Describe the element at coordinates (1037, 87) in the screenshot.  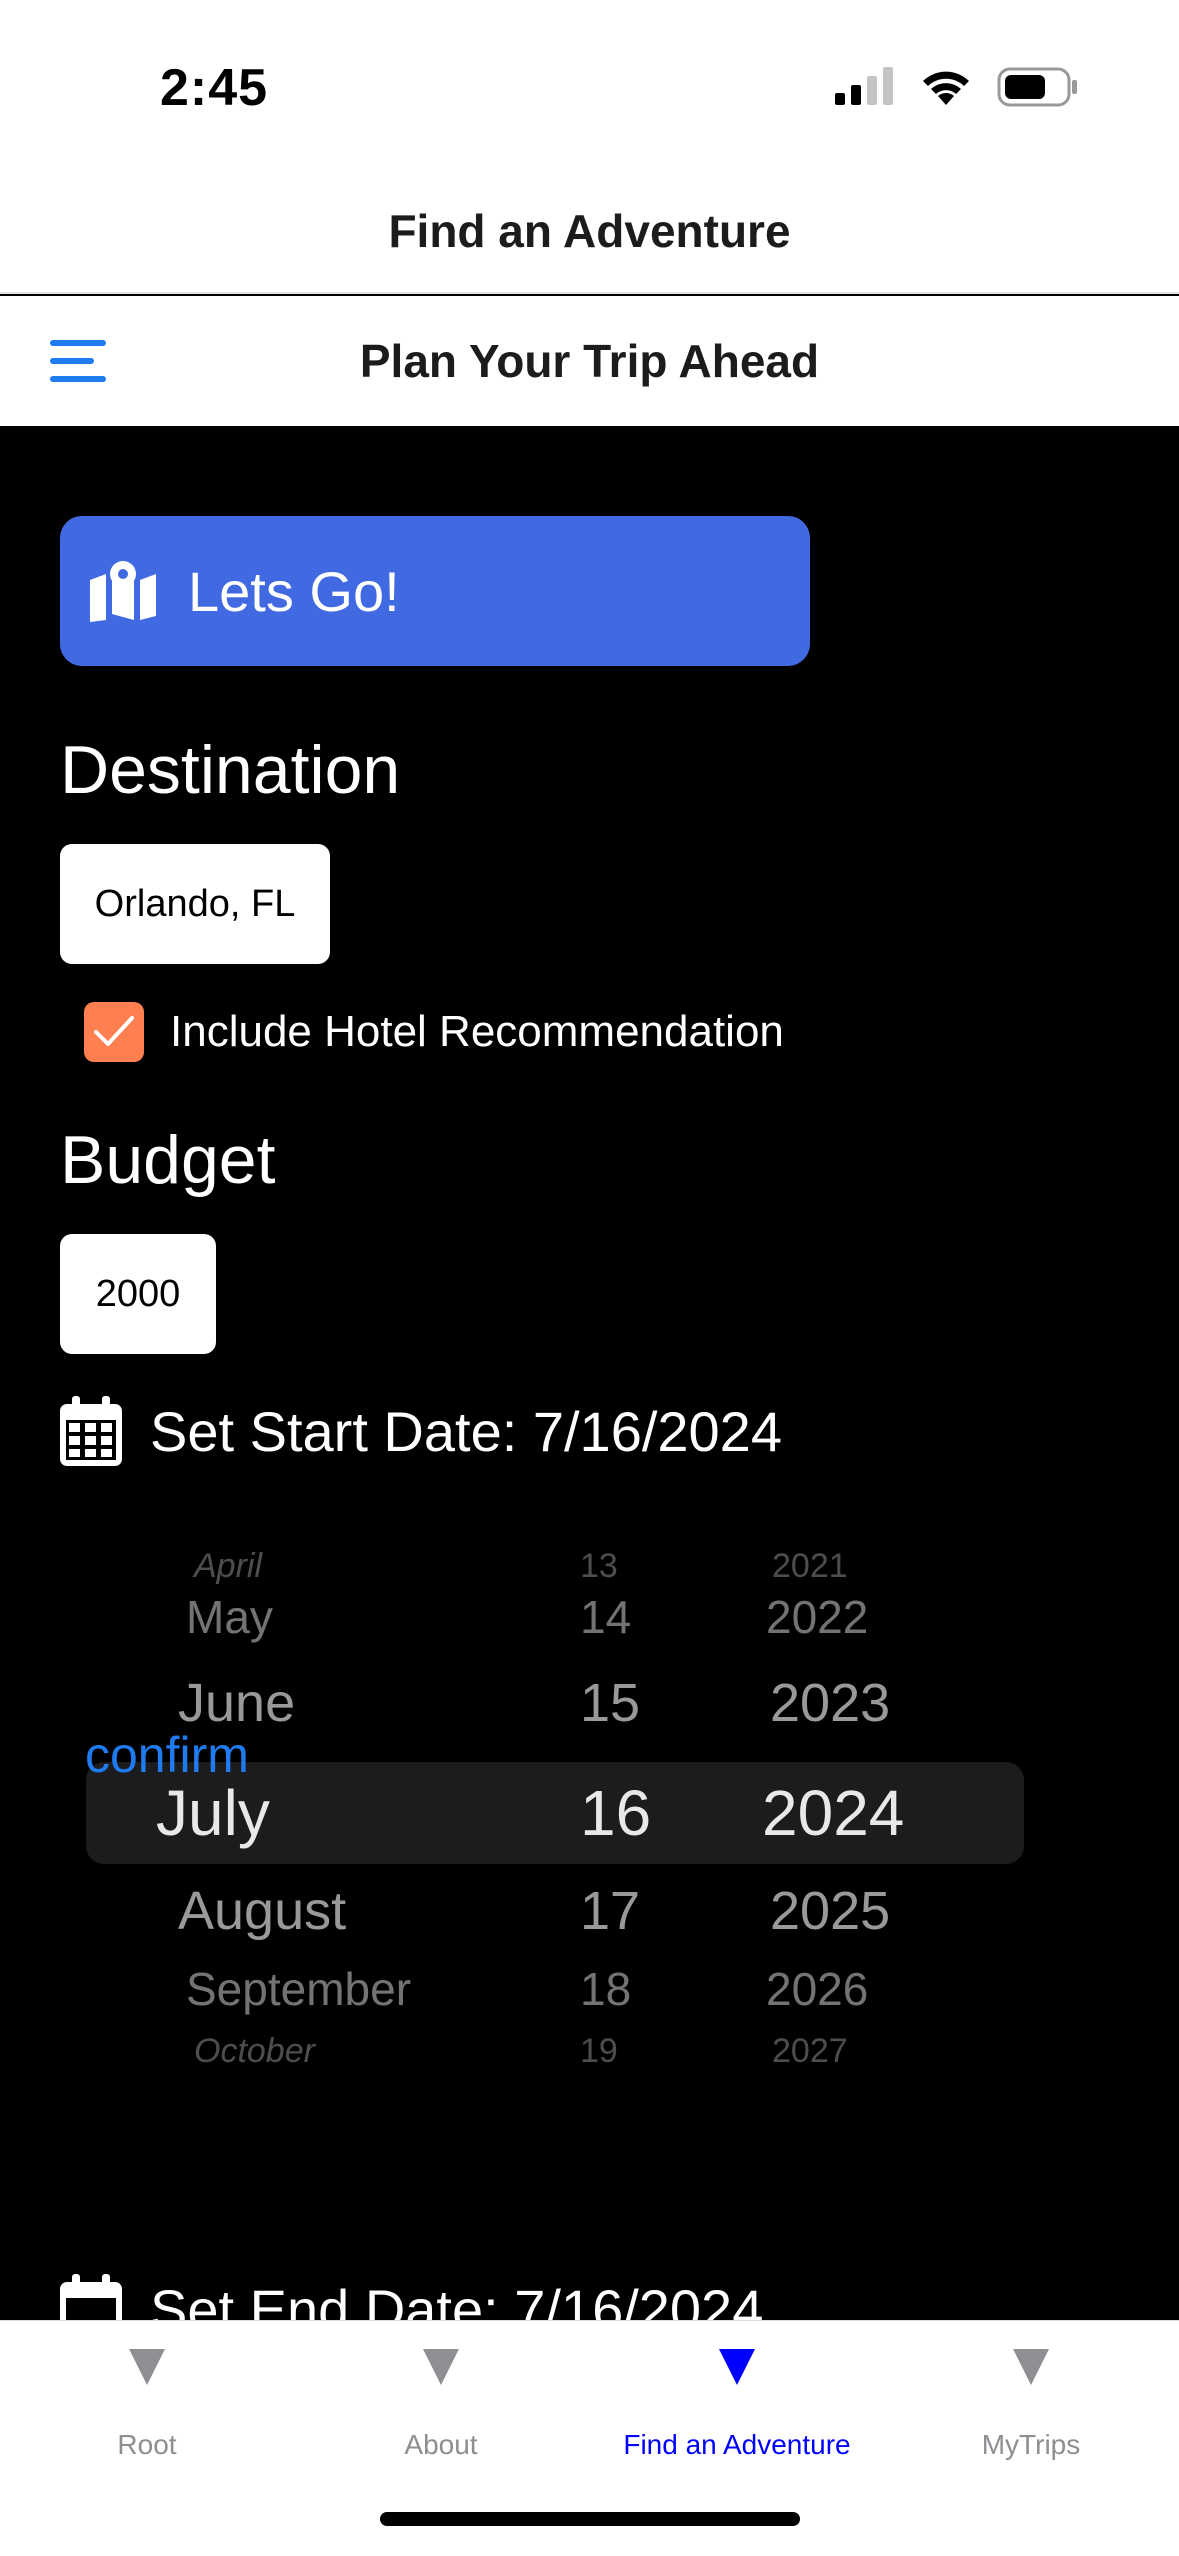
I see `battery-icon` at that location.